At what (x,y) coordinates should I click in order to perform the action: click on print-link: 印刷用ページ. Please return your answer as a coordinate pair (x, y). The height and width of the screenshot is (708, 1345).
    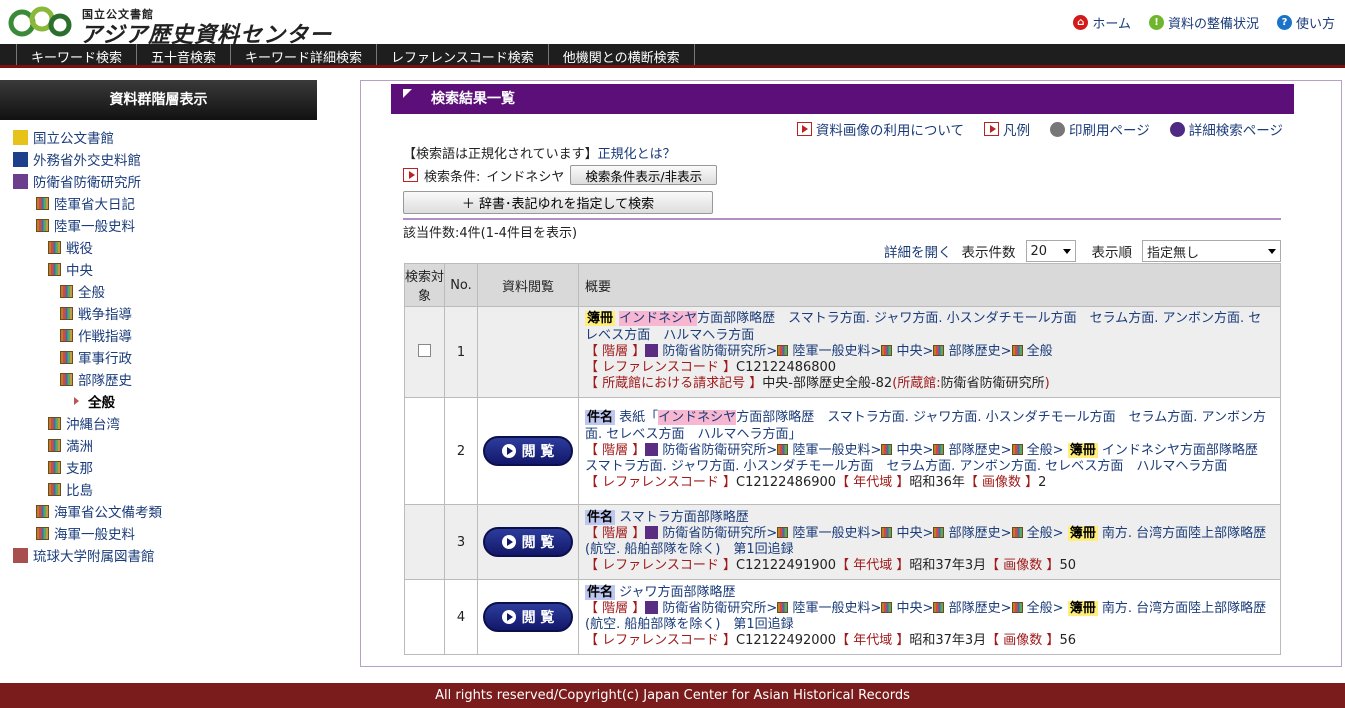
    Looking at the image, I should click on (1100, 129).